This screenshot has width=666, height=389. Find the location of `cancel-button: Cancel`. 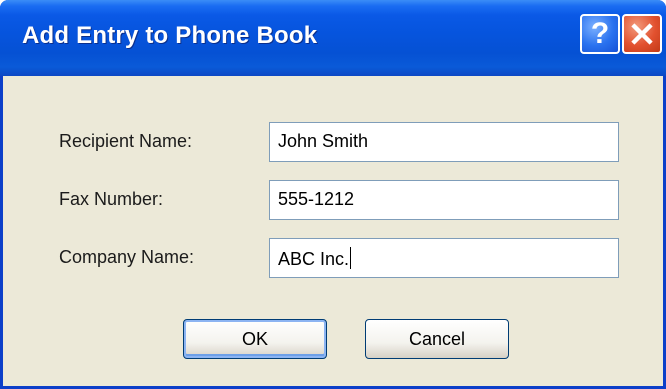

cancel-button: Cancel is located at coordinates (437, 339).